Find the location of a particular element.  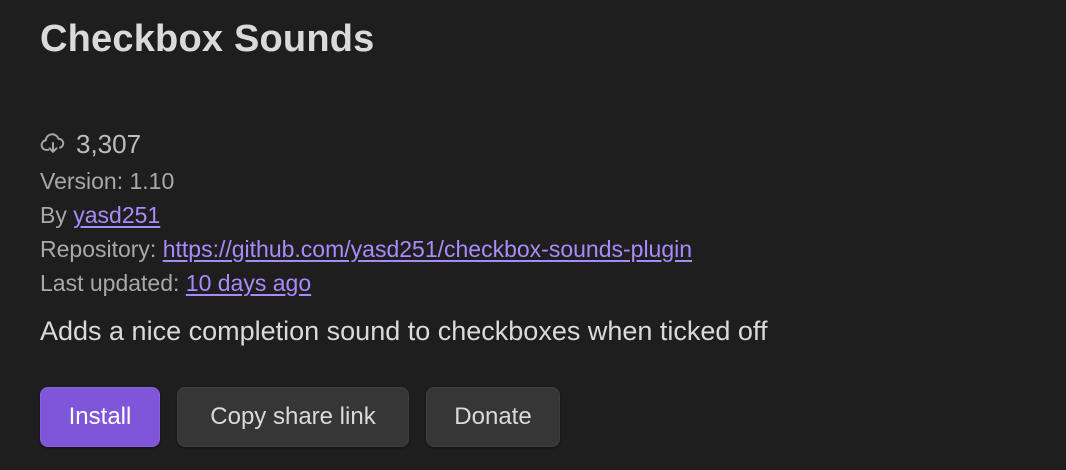

cloud-download-icon is located at coordinates (53, 144).